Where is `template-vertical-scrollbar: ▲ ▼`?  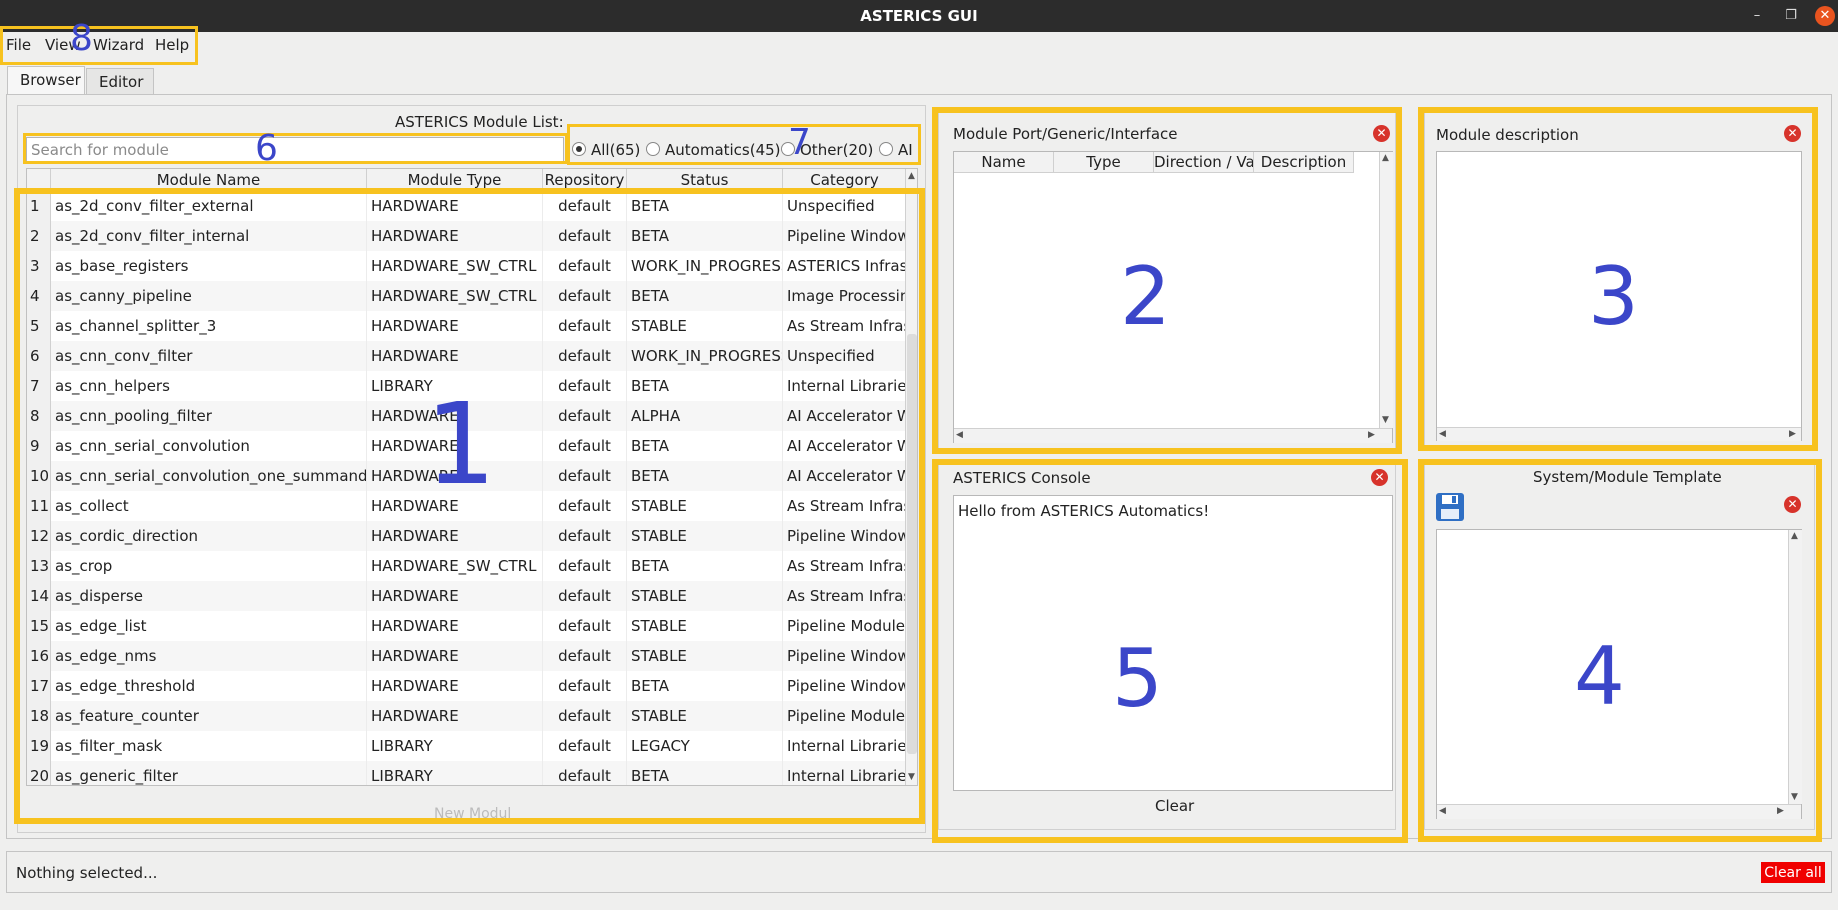 template-vertical-scrollbar: ▲ ▼ is located at coordinates (1795, 667).